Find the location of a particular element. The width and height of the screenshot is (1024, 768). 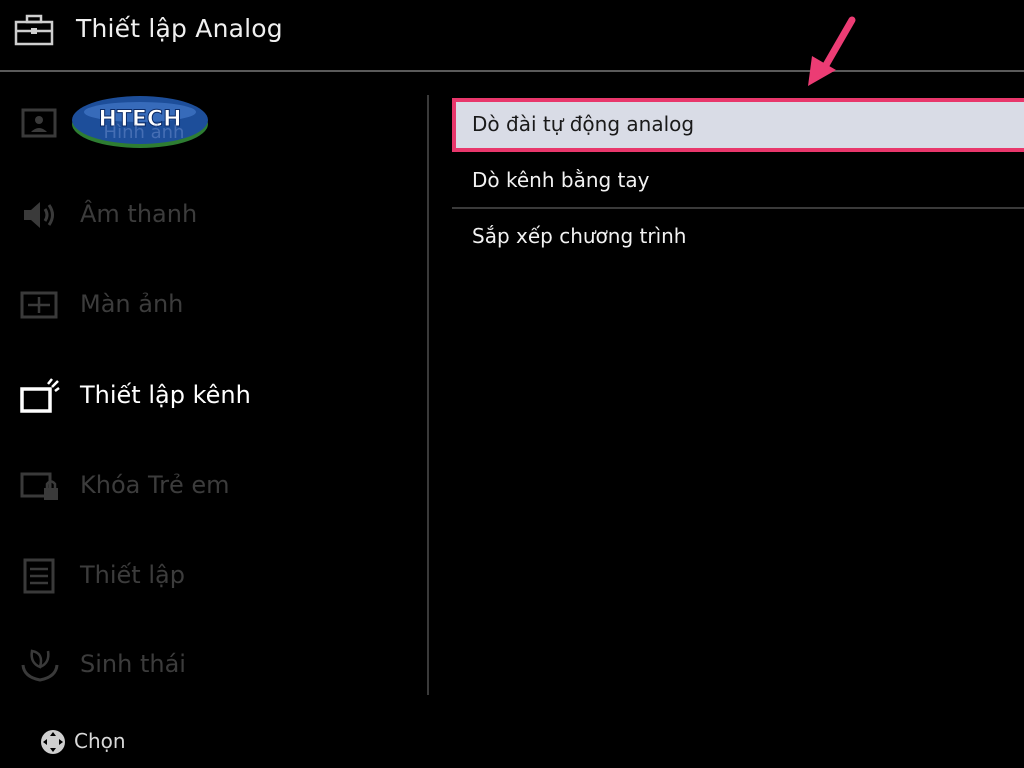

footer-select-label: Chọn is located at coordinates (100, 741).